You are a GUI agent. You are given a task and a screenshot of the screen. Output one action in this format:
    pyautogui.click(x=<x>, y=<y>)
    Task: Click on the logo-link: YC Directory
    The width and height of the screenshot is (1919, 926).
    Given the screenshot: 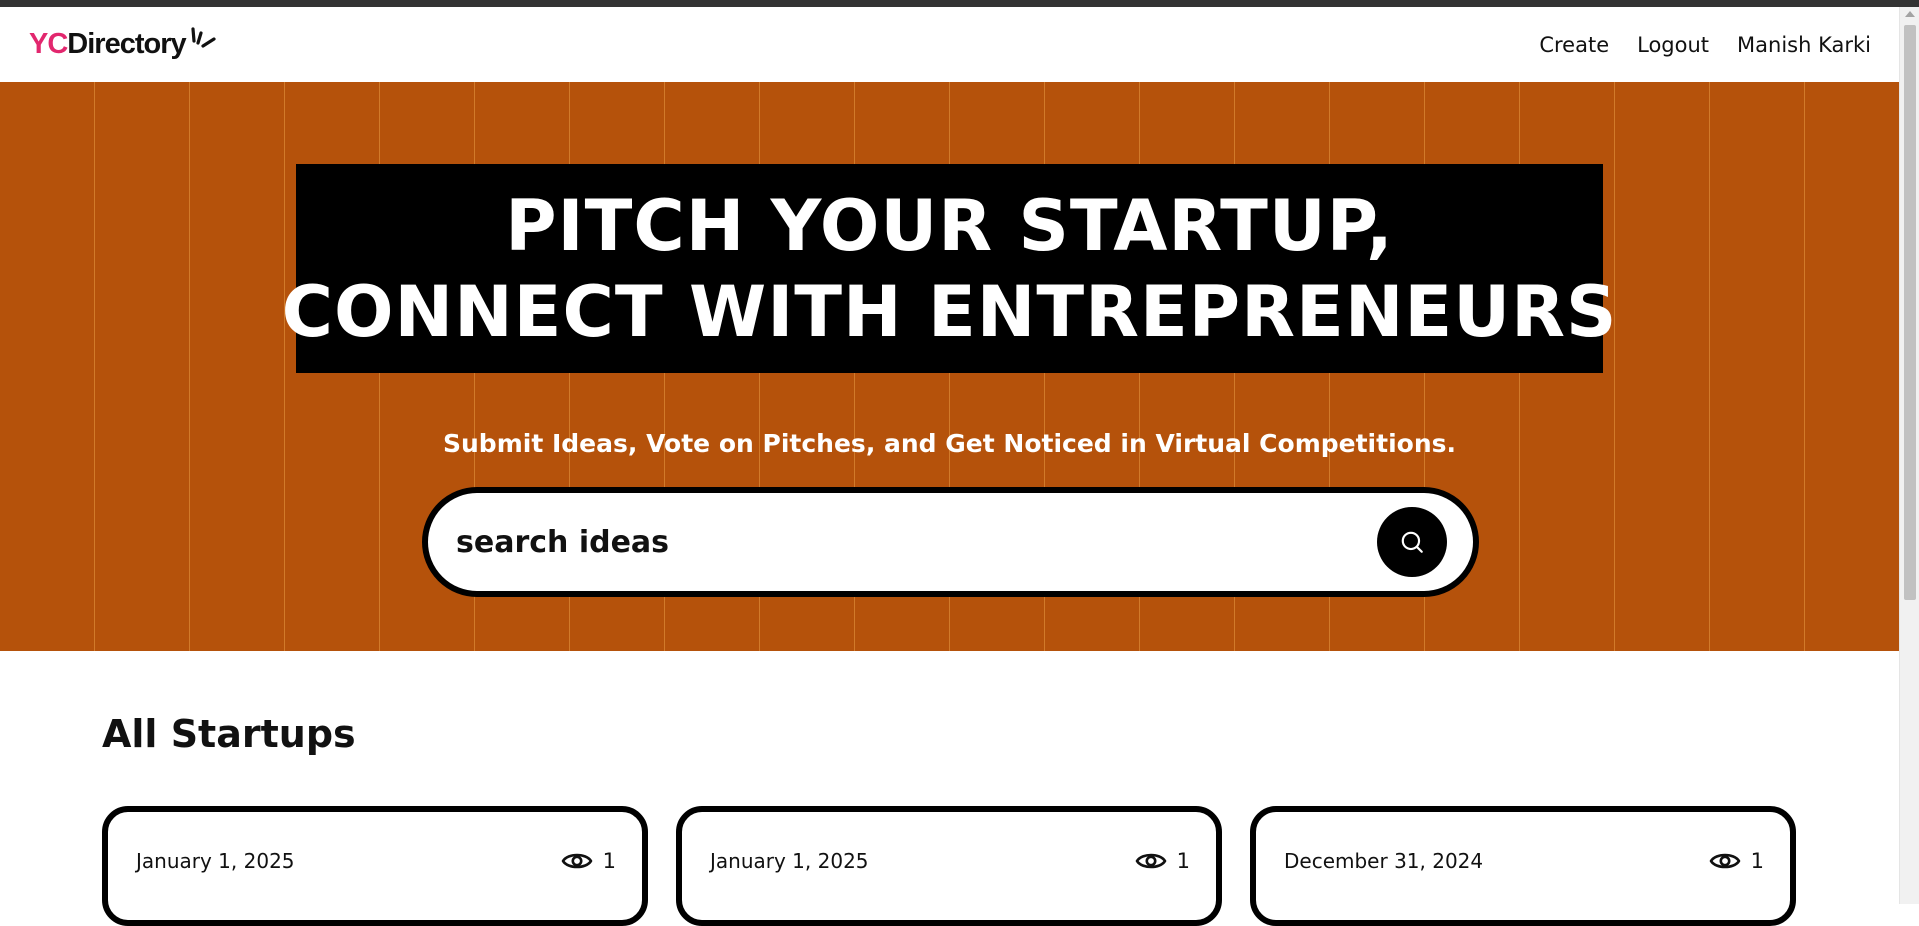 What is the action you would take?
    pyautogui.click(x=124, y=43)
    